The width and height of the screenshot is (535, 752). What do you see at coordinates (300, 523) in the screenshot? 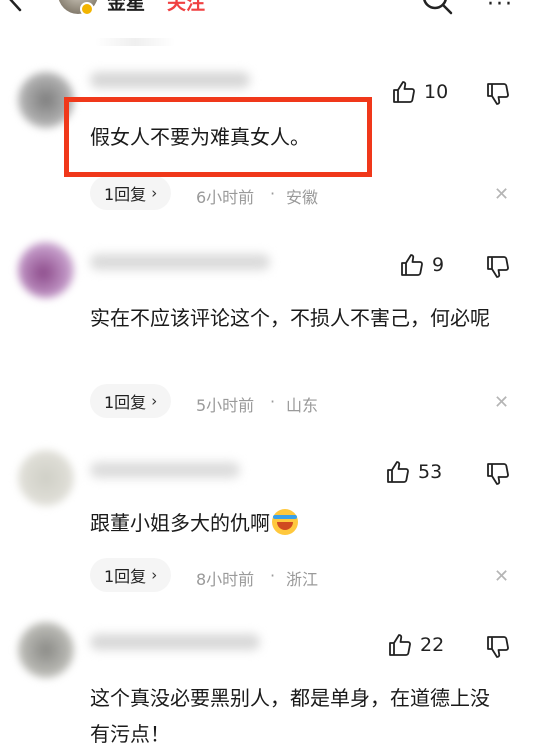
I see `comment-text: 跟董小姐多大的仇啊` at bounding box center [300, 523].